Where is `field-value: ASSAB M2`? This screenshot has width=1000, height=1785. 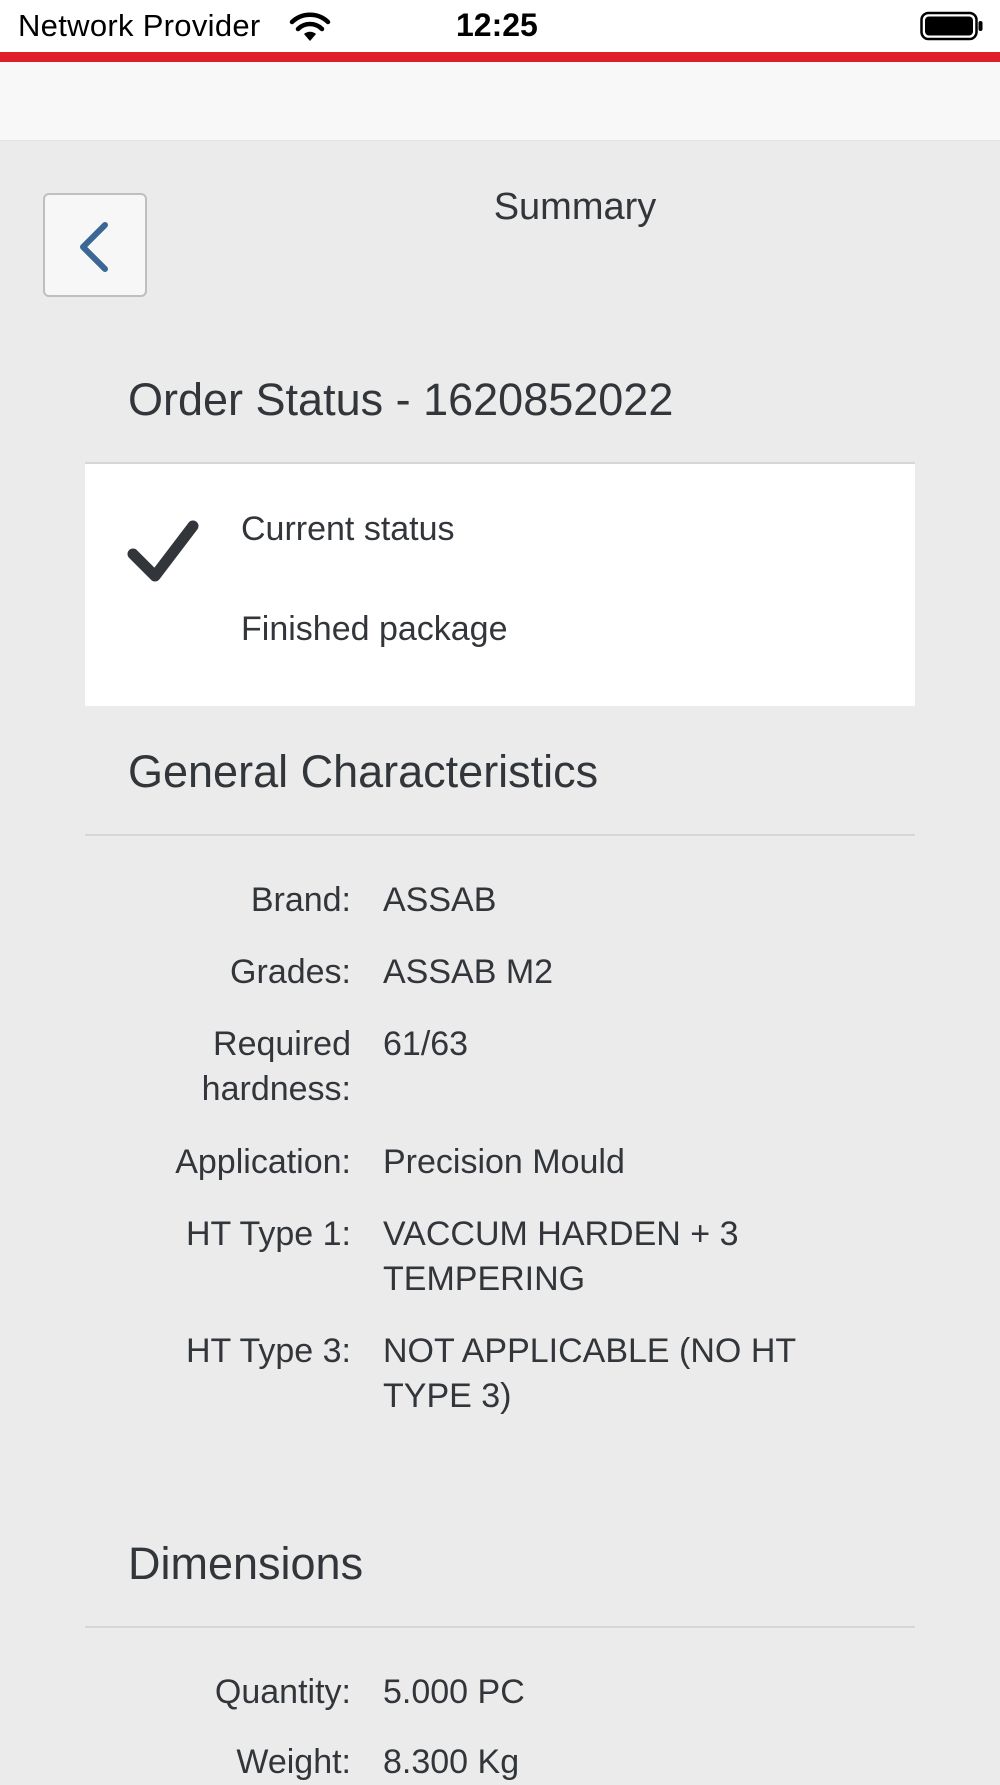
field-value: ASSAB M2 is located at coordinates (468, 972).